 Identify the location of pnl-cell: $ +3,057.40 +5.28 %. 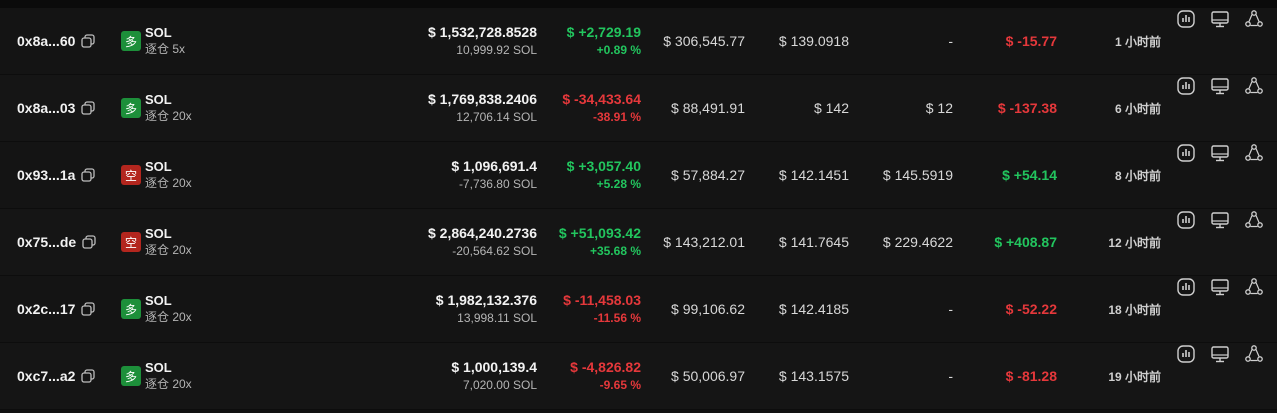
(604, 175).